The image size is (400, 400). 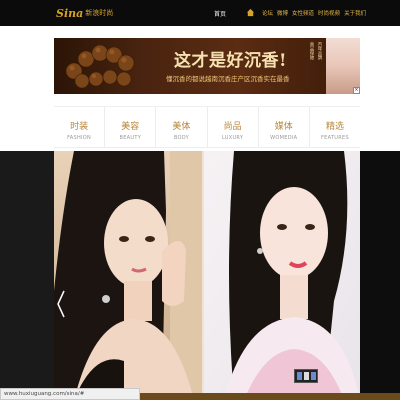 What do you see at coordinates (303, 13) in the screenshot?
I see `nav-link-women: 女性频道` at bounding box center [303, 13].